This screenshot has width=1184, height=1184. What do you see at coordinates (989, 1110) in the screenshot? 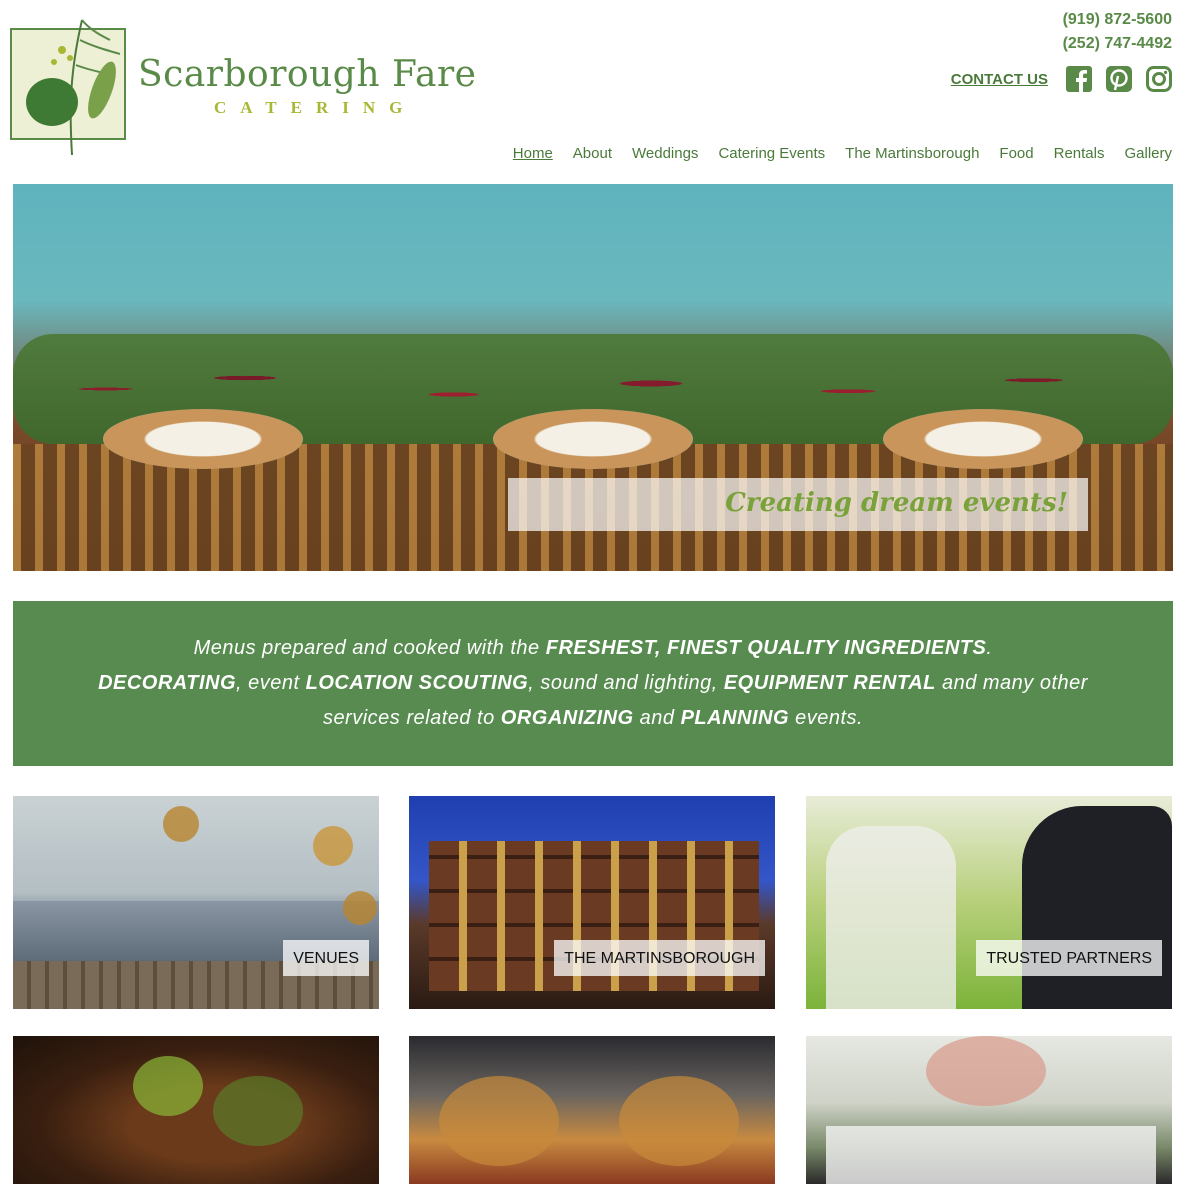
I see `tile-event-staff` at bounding box center [989, 1110].